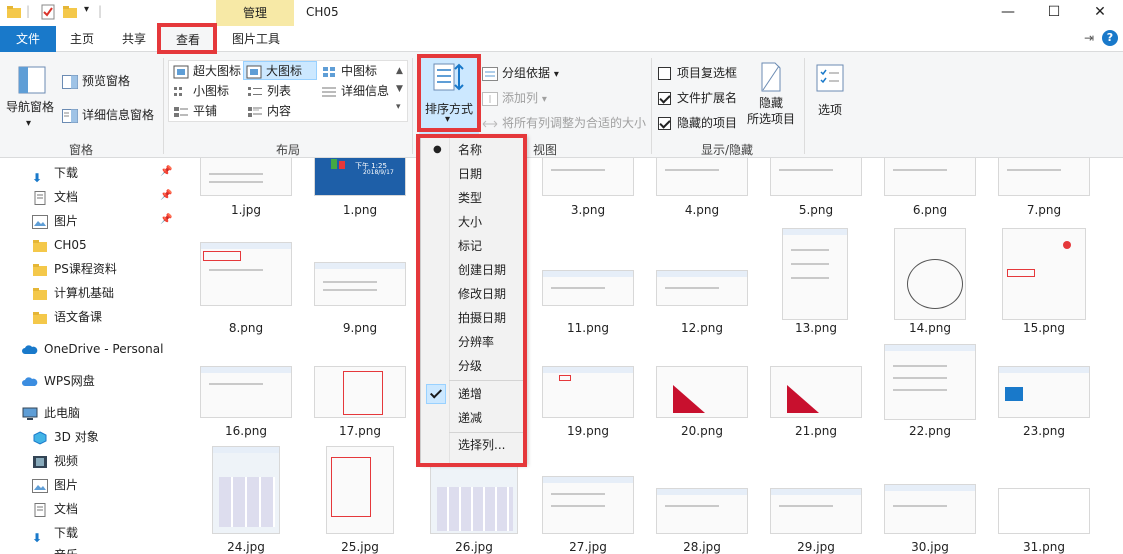 The width and height of the screenshot is (1123, 554). What do you see at coordinates (1044, 328) in the screenshot?
I see `file-name: 15.png` at bounding box center [1044, 328].